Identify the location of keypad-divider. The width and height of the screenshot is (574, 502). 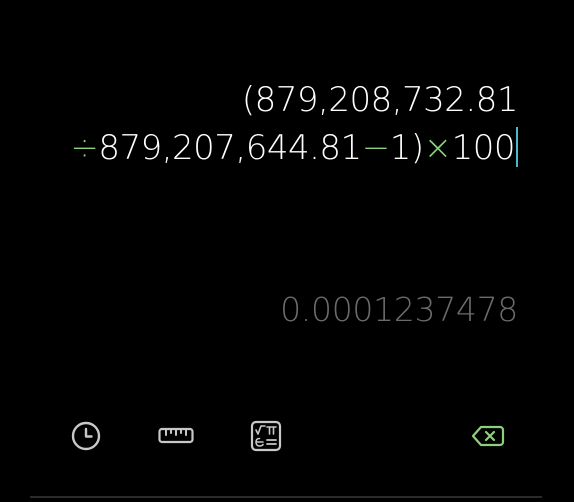
(286, 497).